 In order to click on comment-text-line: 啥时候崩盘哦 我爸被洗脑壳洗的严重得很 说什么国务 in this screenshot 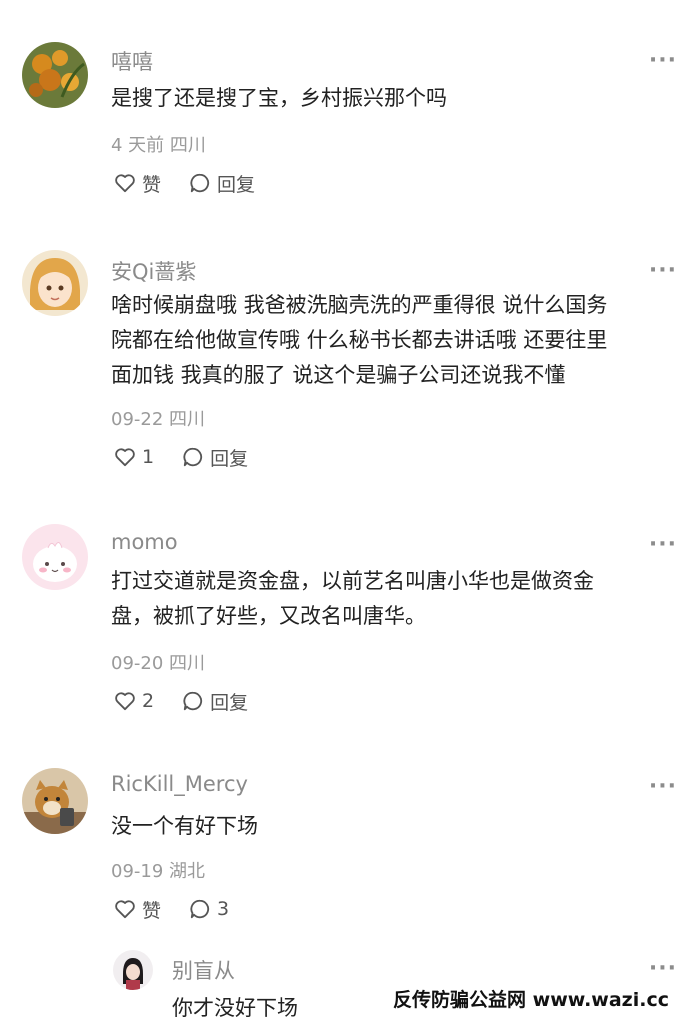, I will do `click(359, 305)`.